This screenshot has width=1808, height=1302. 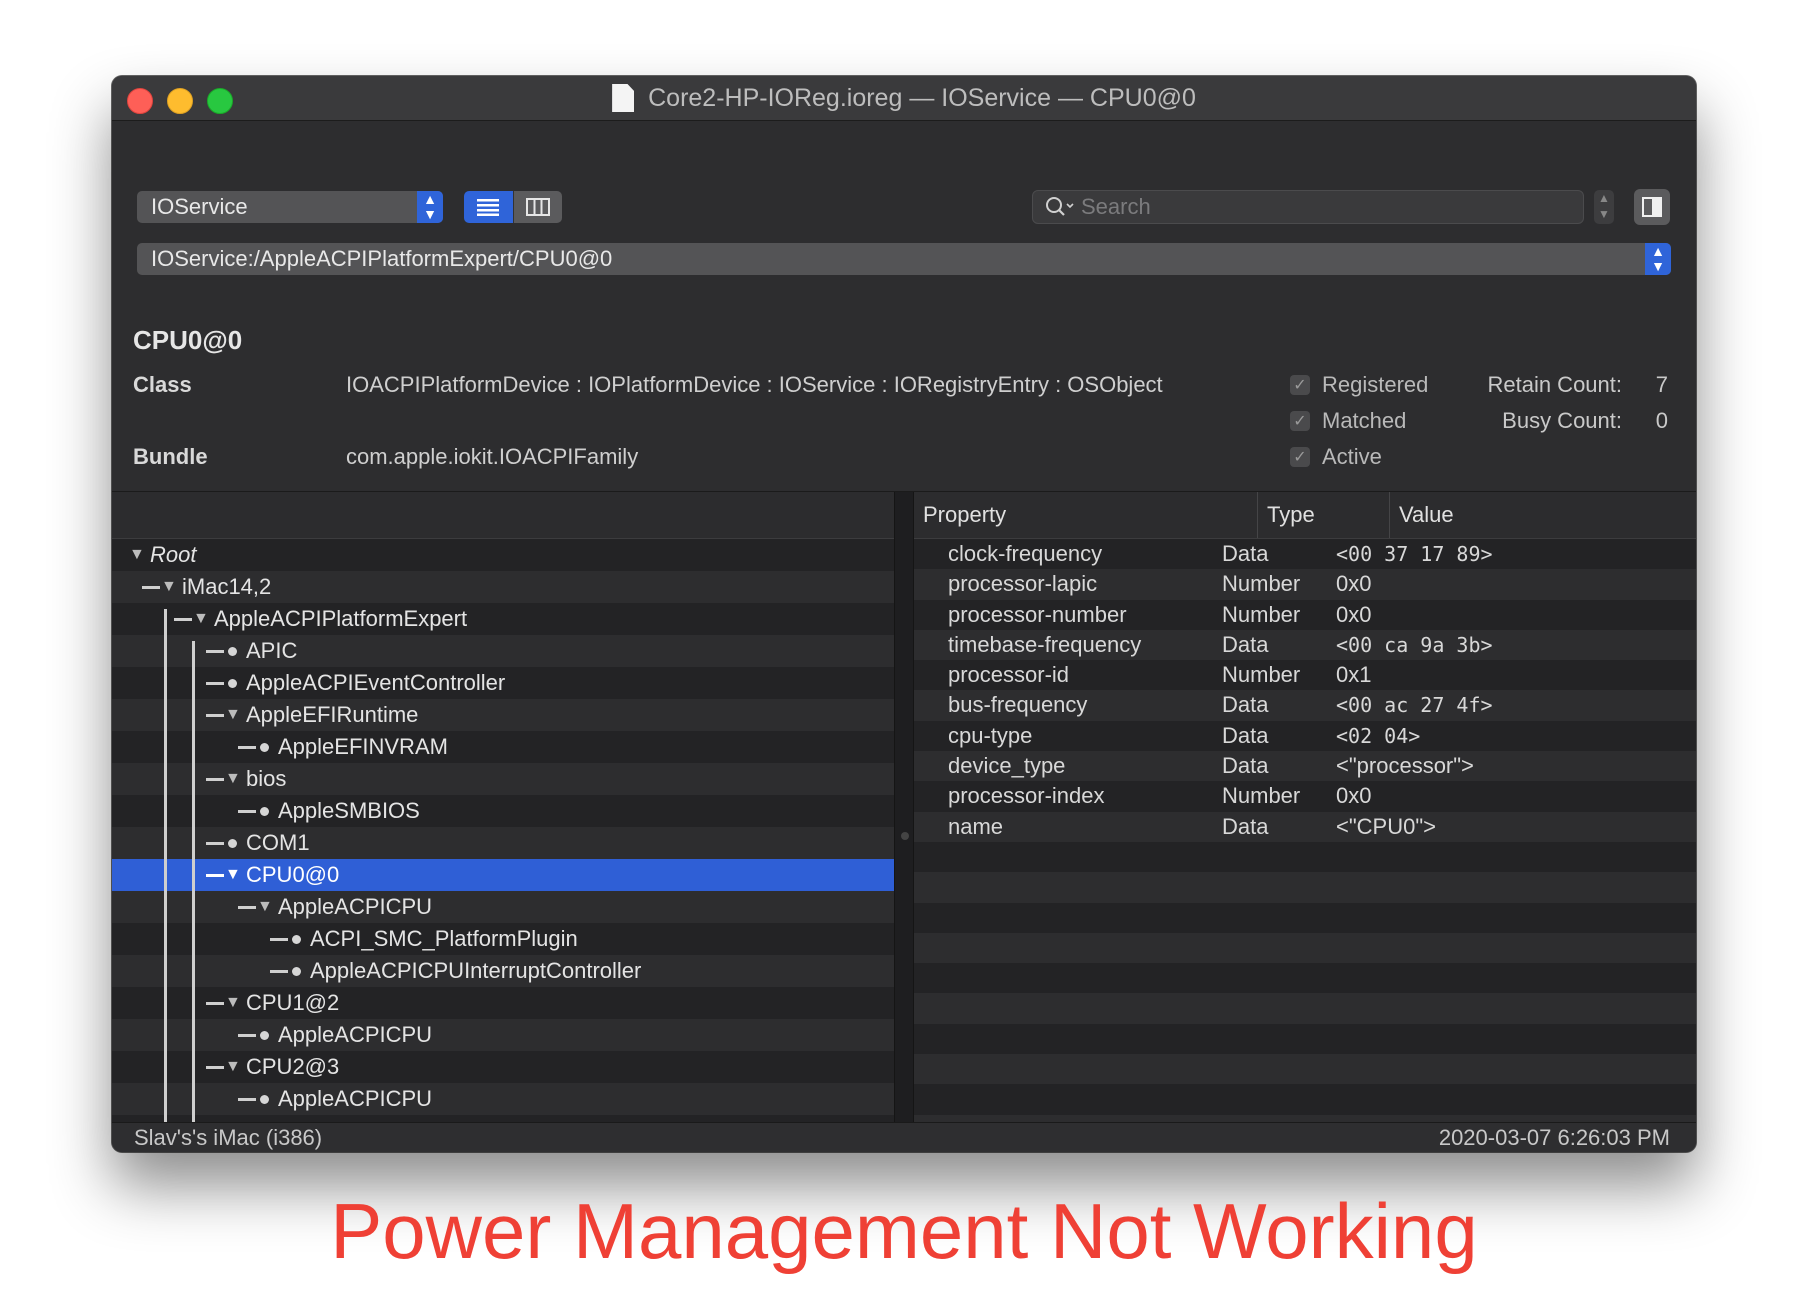 I want to click on split-view-divider, so click(x=904, y=807).